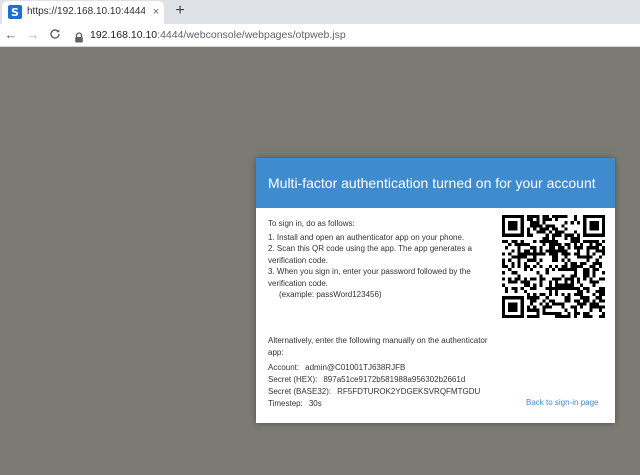 This screenshot has width=640, height=475. What do you see at coordinates (355, 367) in the screenshot?
I see `account-value: admin@C01001TJ638RJFB` at bounding box center [355, 367].